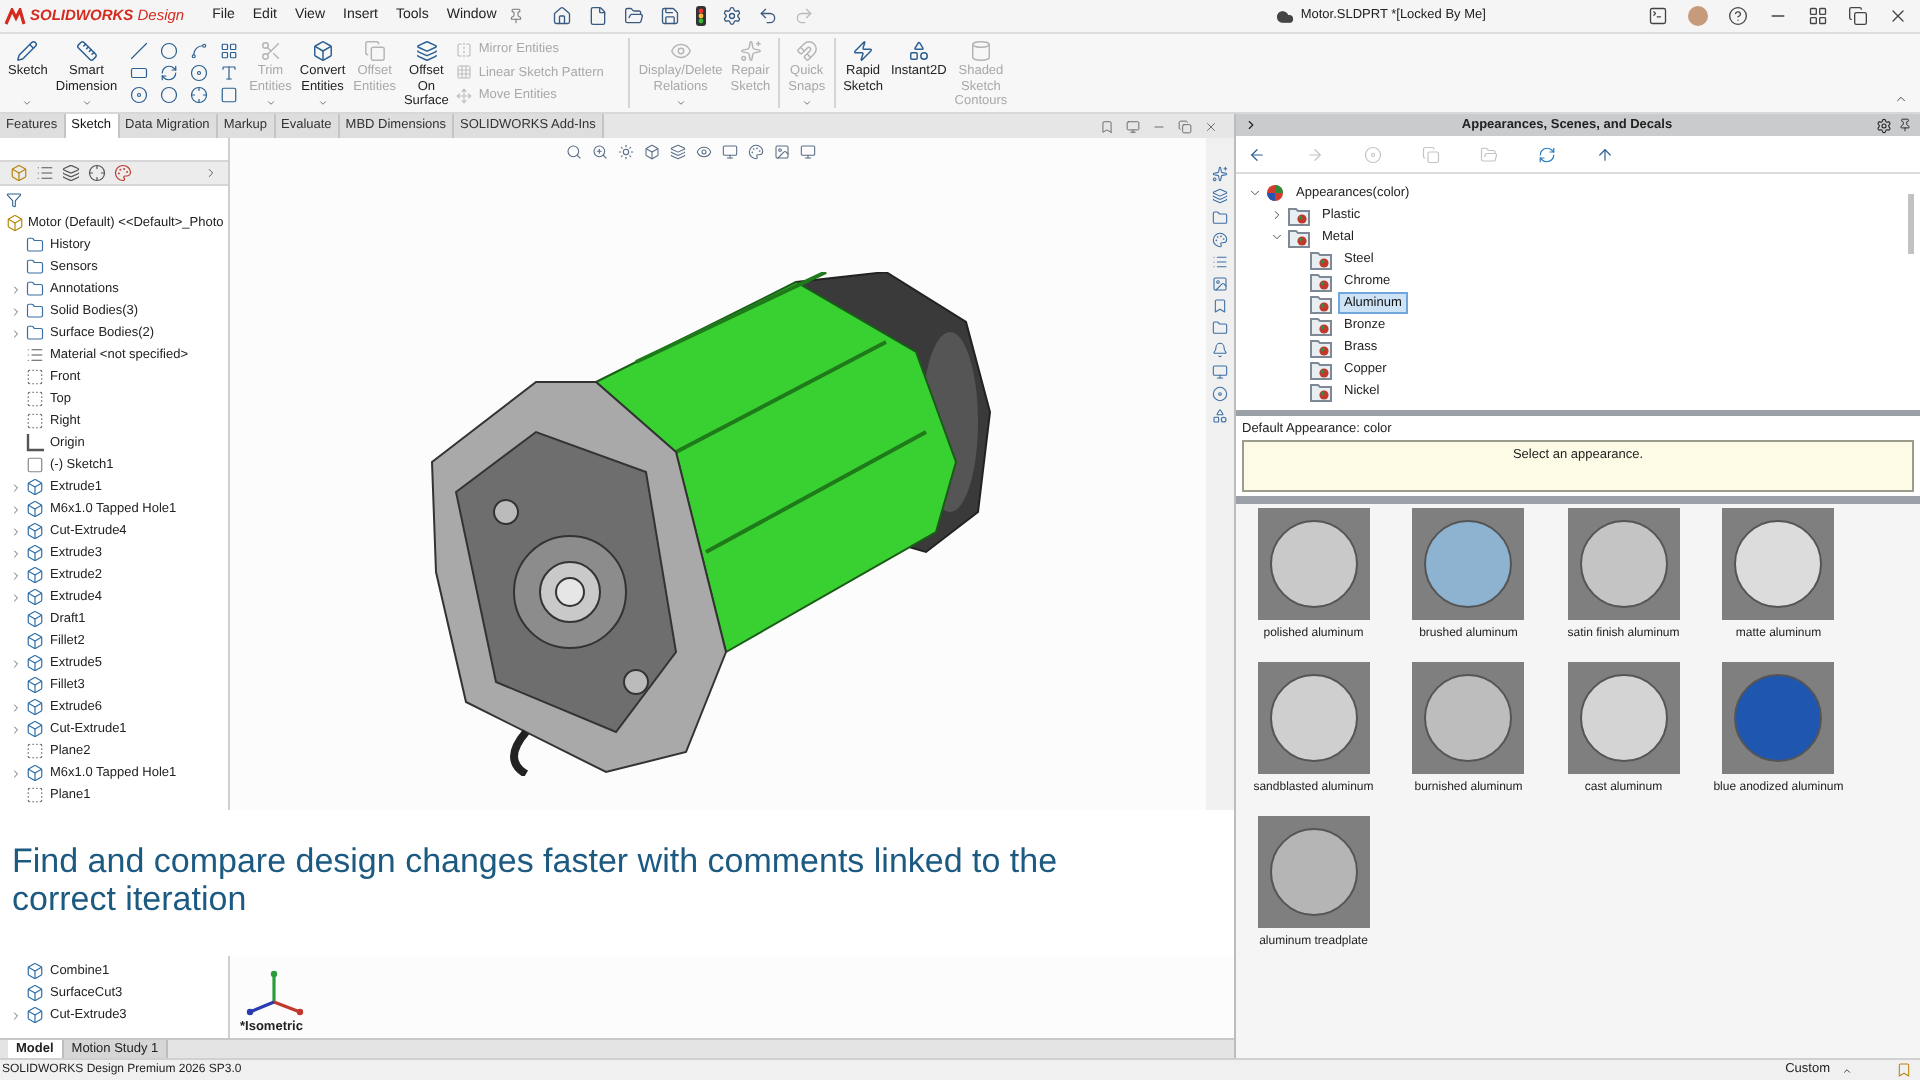 The image size is (1920, 1080). Describe the element at coordinates (562, 16) in the screenshot. I see `home-icon` at that location.